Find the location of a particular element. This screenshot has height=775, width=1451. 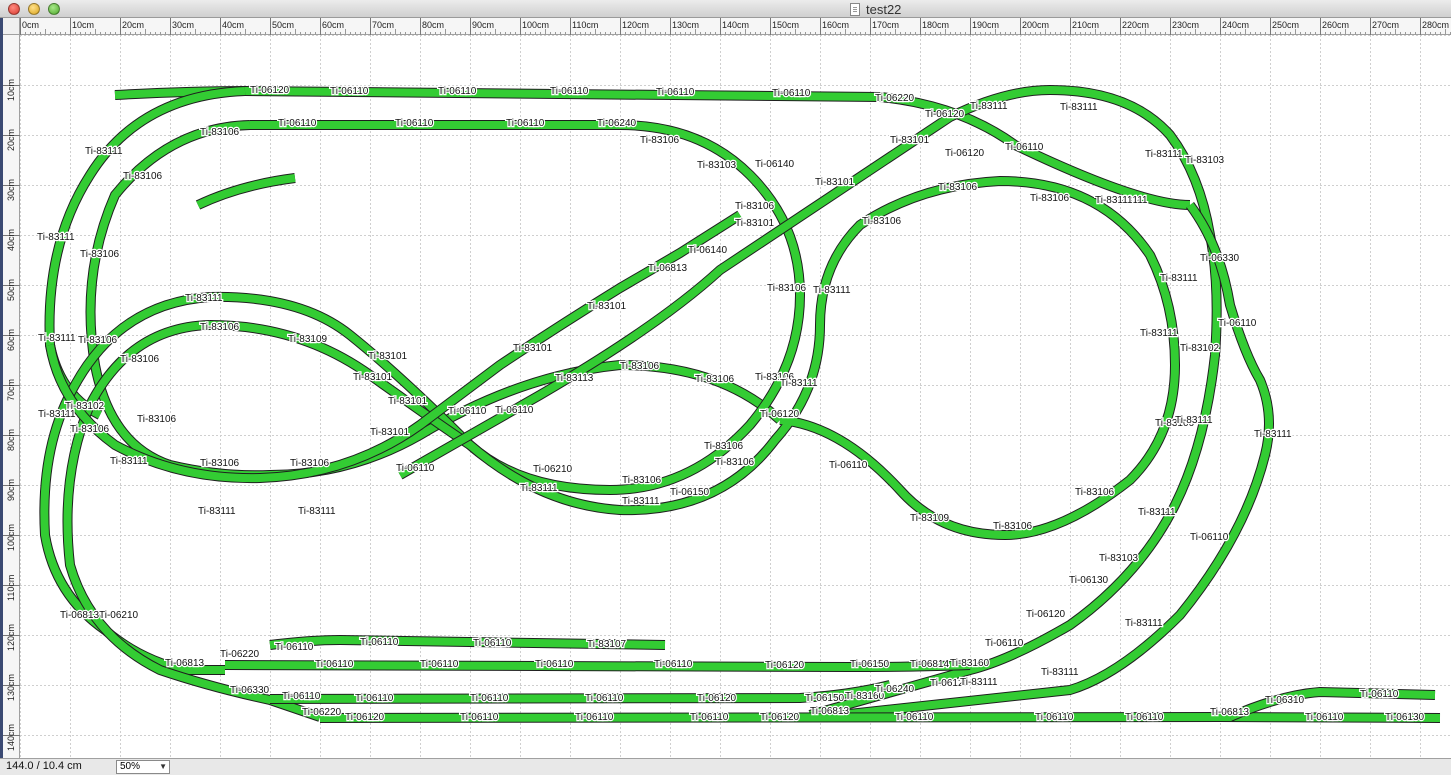

ruler-label: 40cm is located at coordinates (233, 25).